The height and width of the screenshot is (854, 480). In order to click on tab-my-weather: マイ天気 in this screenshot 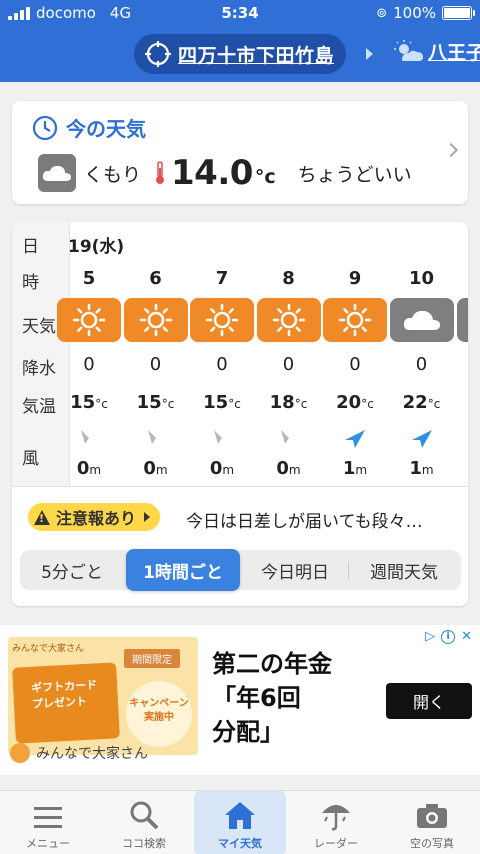, I will do `click(240, 822)`.